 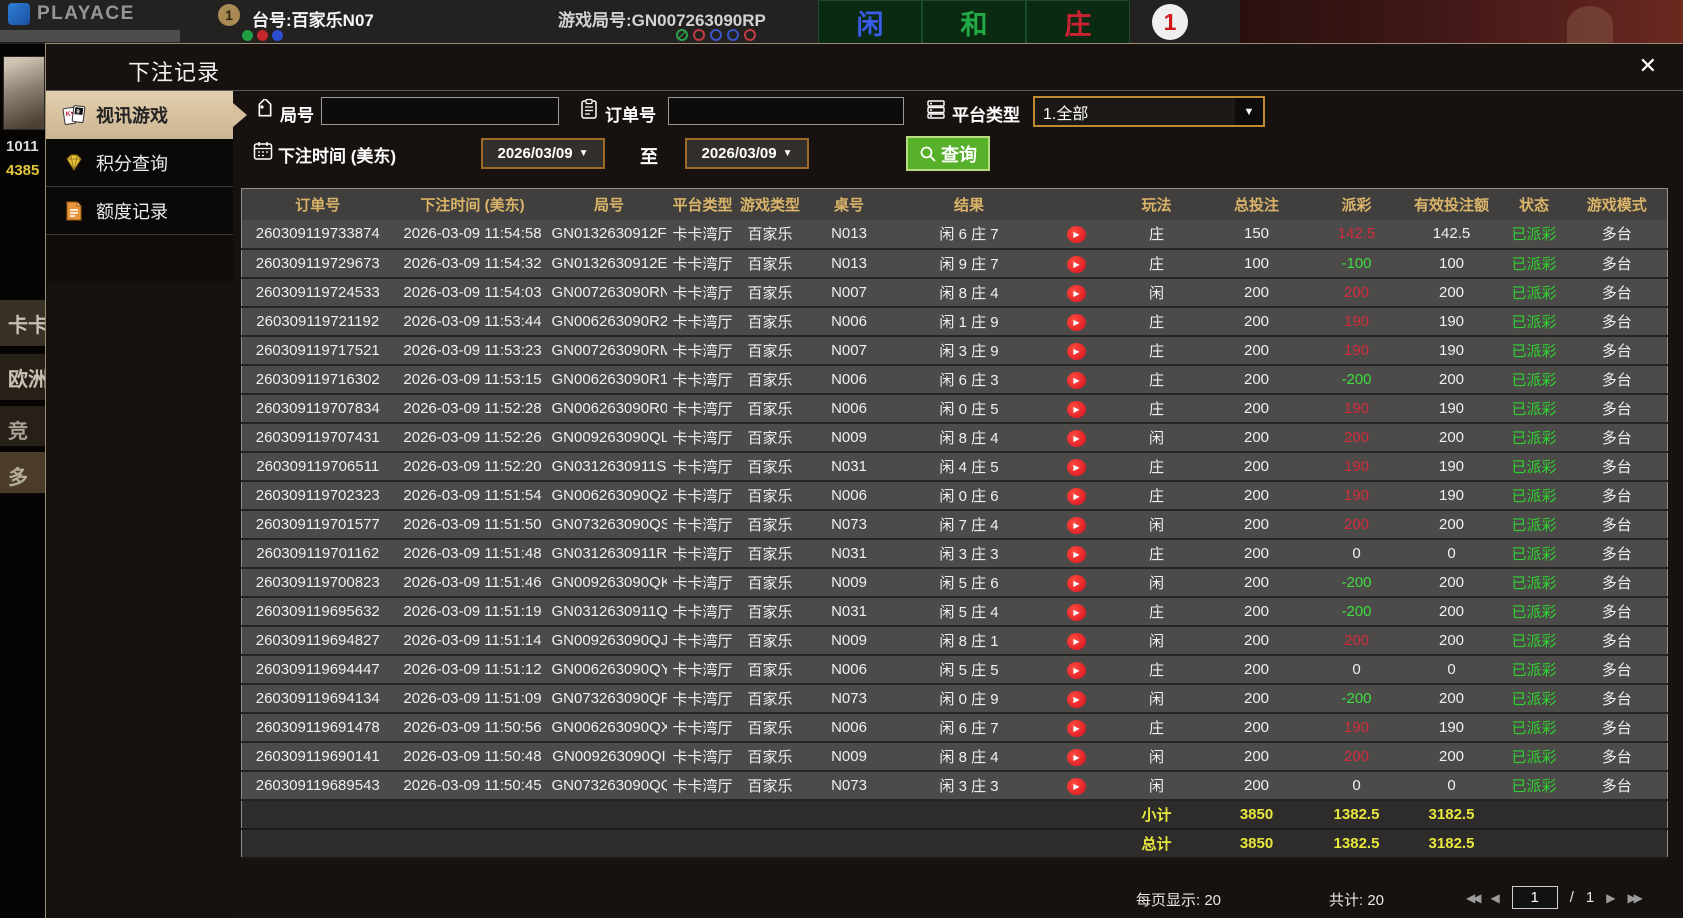 I want to click on payout-cell: 200, so click(x=1356, y=756).